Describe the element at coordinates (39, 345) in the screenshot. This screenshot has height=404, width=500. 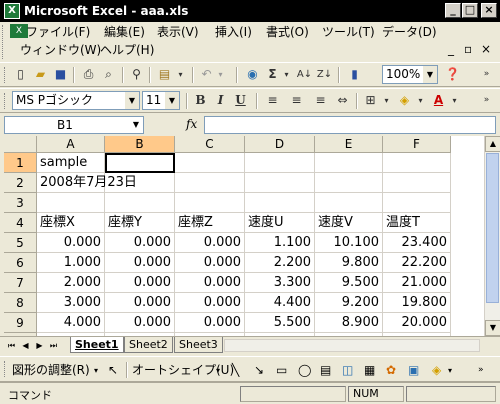
I see `next-sheet-icon: ▶` at that location.